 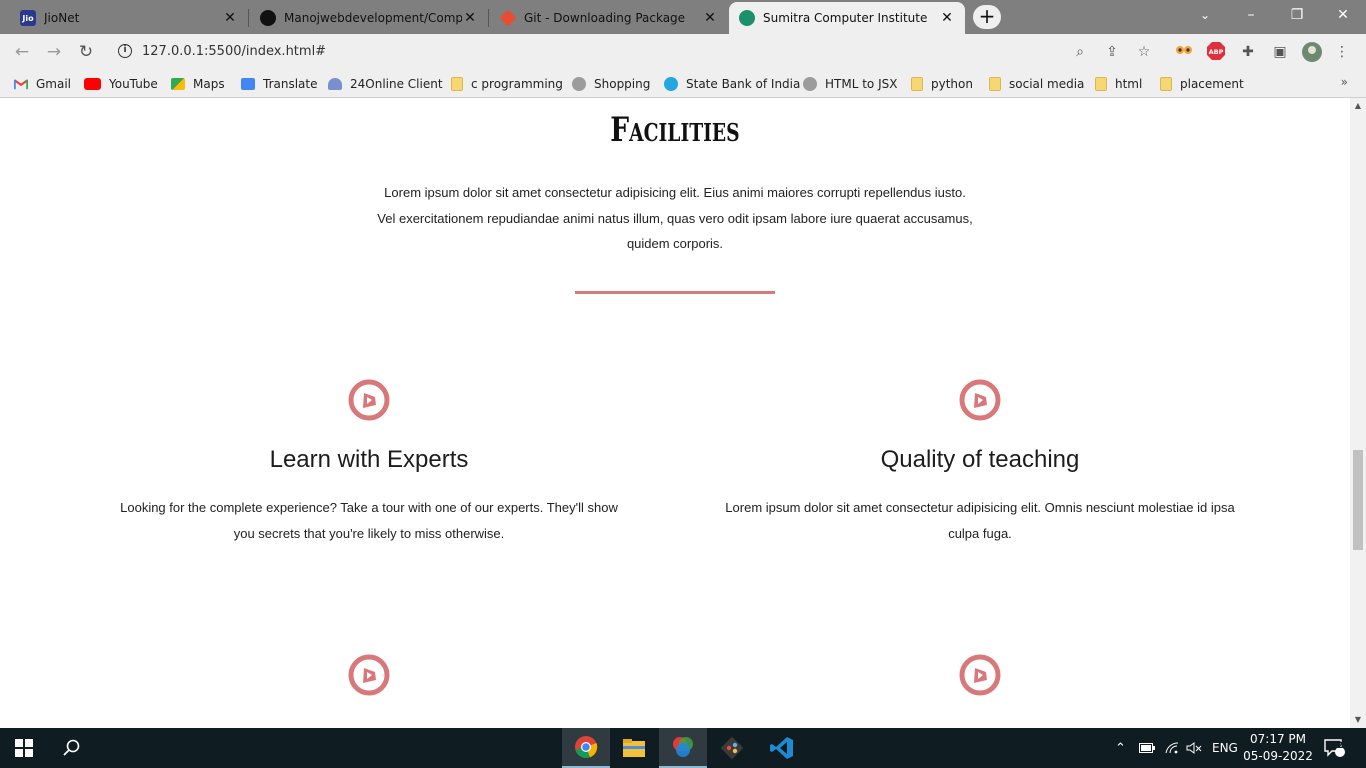 I want to click on side-panel-icon: ▣, so click(x=1280, y=52).